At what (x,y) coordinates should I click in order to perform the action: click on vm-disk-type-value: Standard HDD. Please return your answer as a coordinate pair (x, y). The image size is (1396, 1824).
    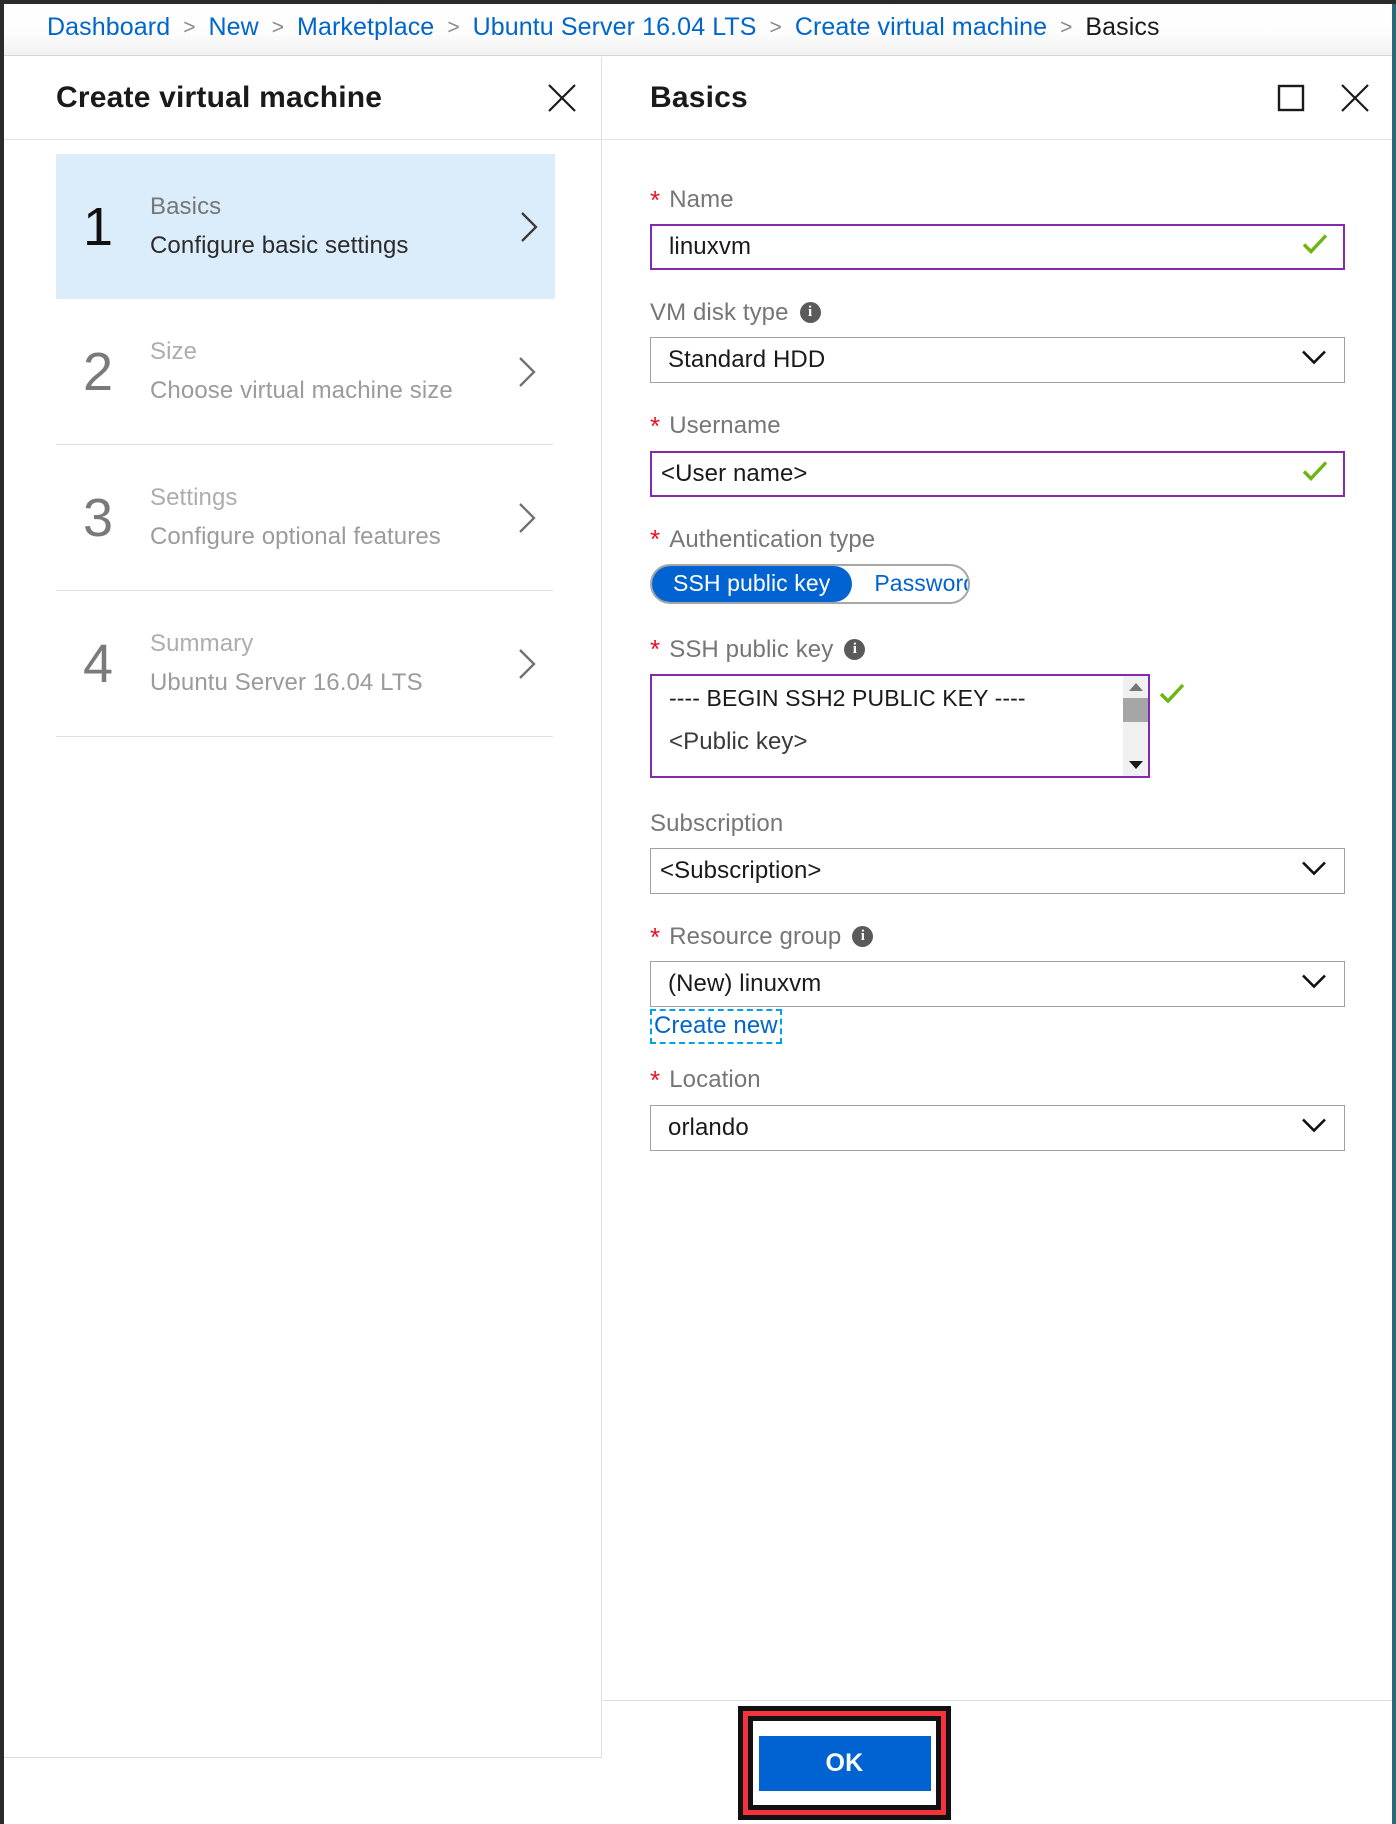
    Looking at the image, I should click on (747, 360).